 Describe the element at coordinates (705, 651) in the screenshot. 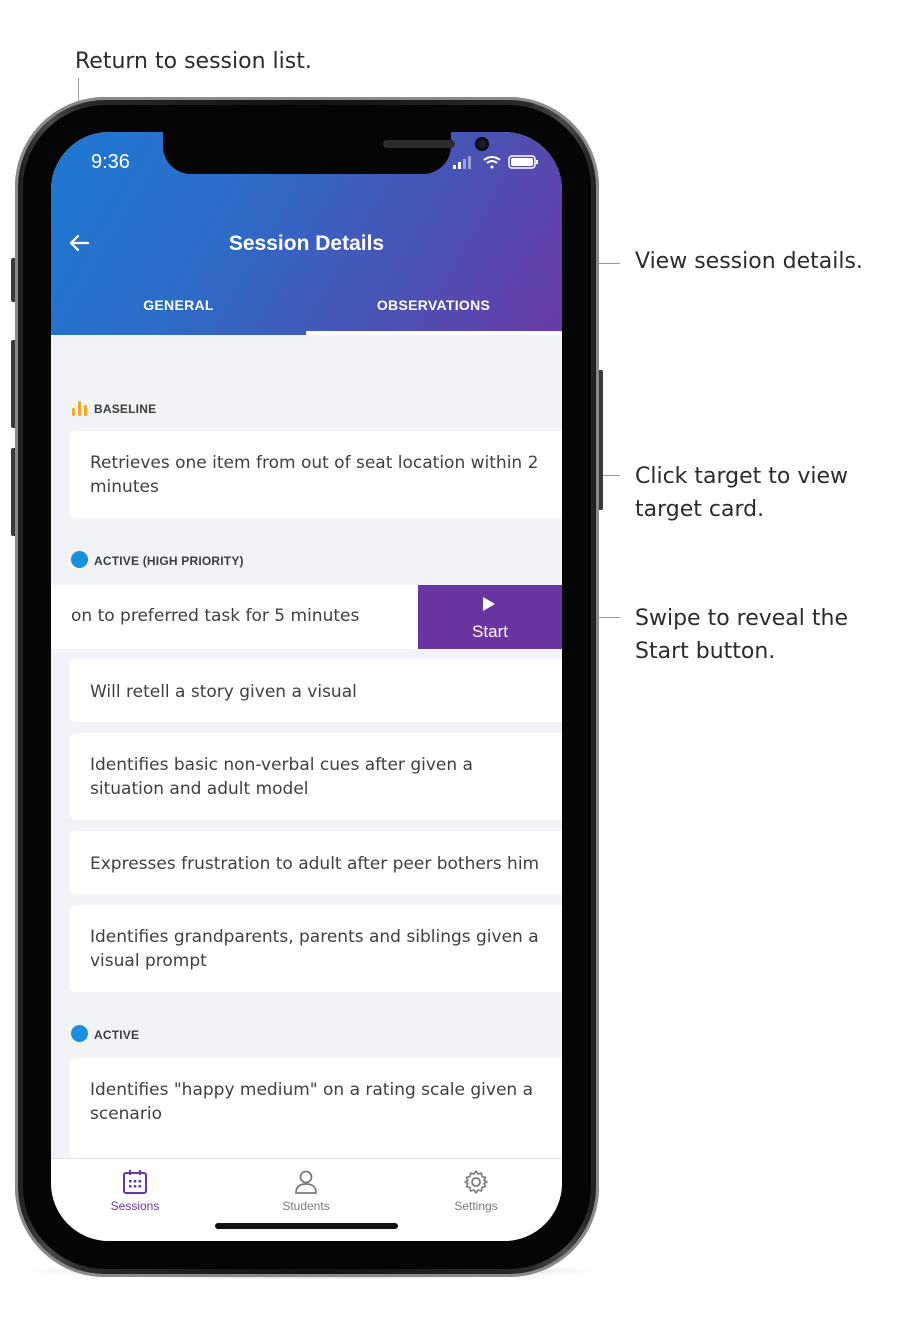

I see `annotation-swipe-line2: Start button.` at that location.